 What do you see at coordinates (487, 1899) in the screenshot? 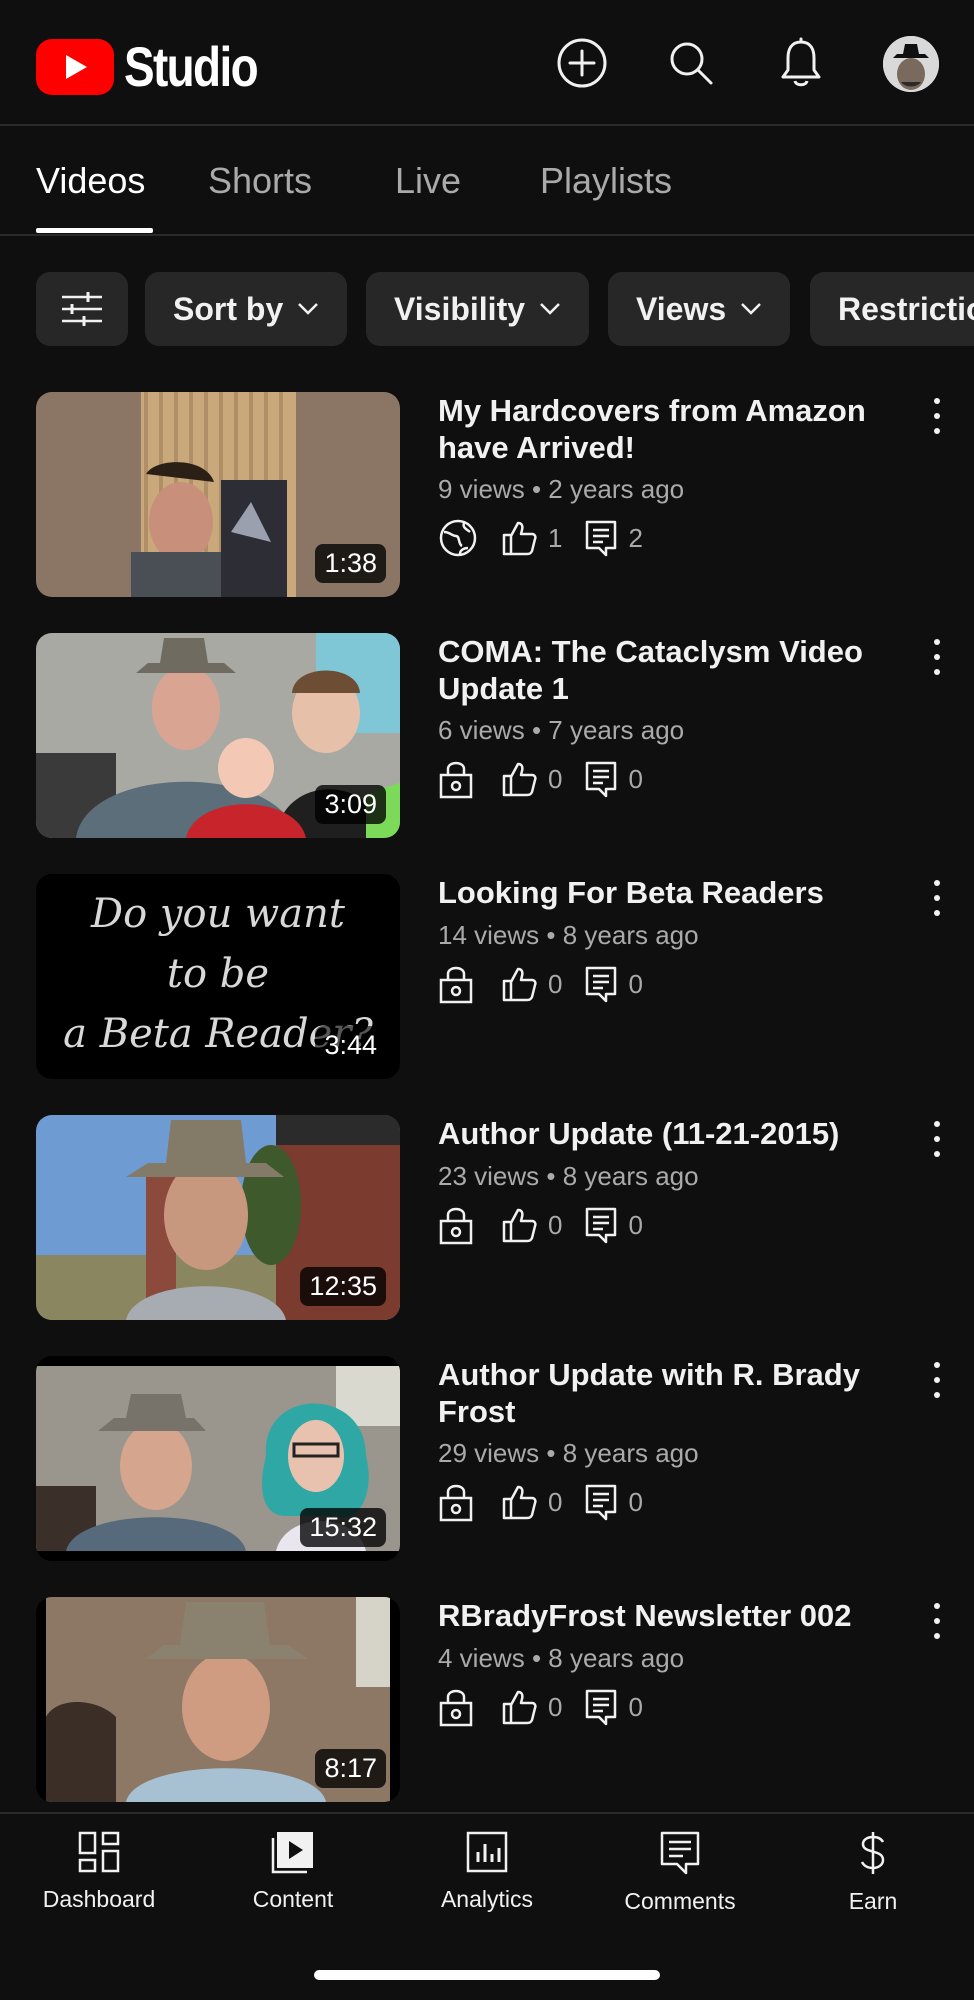
I see `nav-label: Analytics` at bounding box center [487, 1899].